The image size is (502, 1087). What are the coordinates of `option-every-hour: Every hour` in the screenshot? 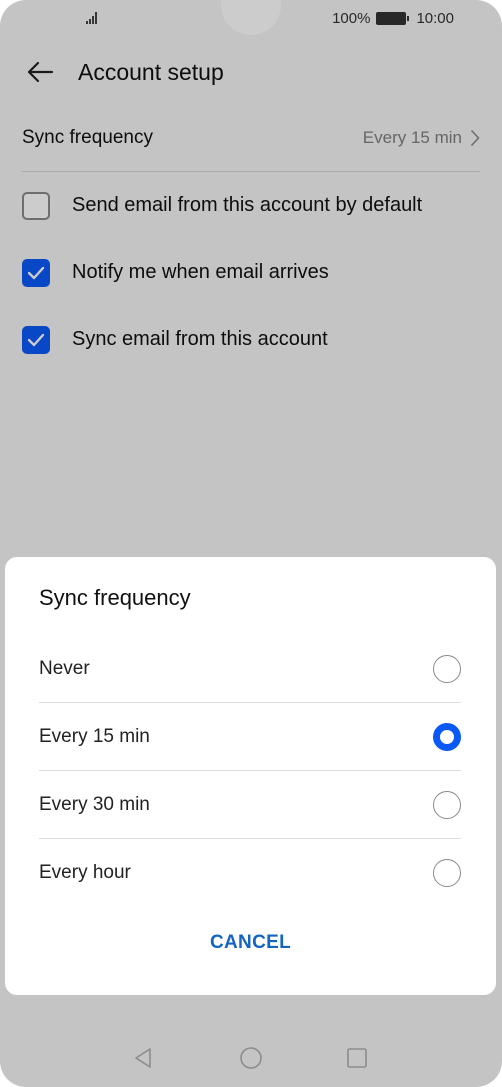 It's located at (250, 873).